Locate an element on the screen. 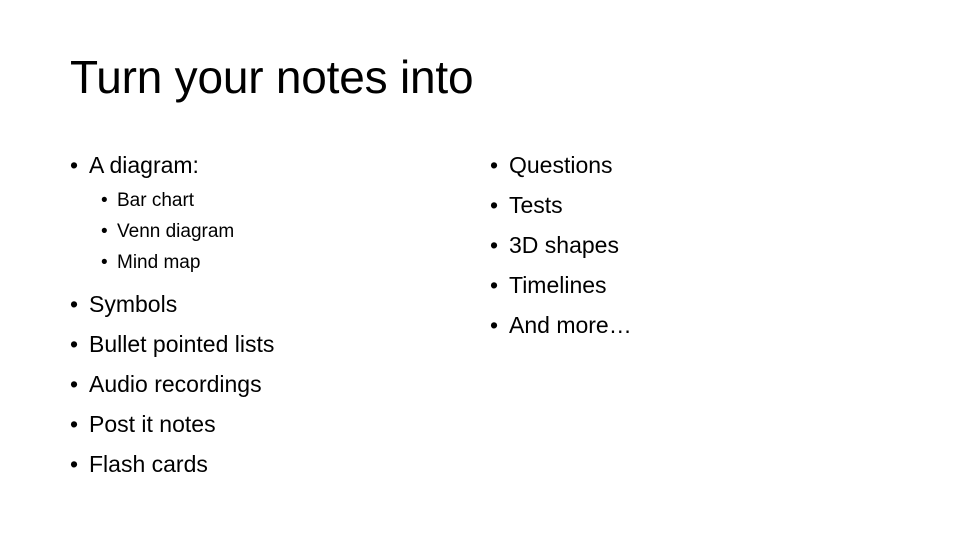 This screenshot has height=540, width=960. list-item-label: Questions is located at coordinates (561, 165).